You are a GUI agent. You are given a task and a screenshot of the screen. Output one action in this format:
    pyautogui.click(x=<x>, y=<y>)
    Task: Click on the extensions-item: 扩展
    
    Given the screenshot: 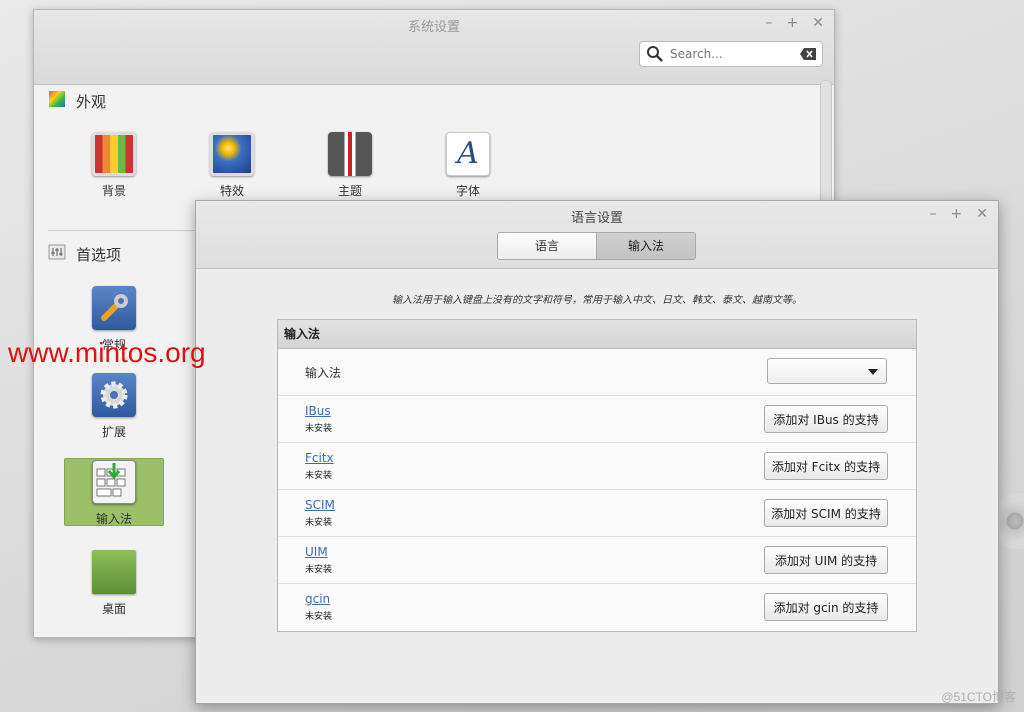 What is the action you would take?
    pyautogui.click(x=114, y=406)
    